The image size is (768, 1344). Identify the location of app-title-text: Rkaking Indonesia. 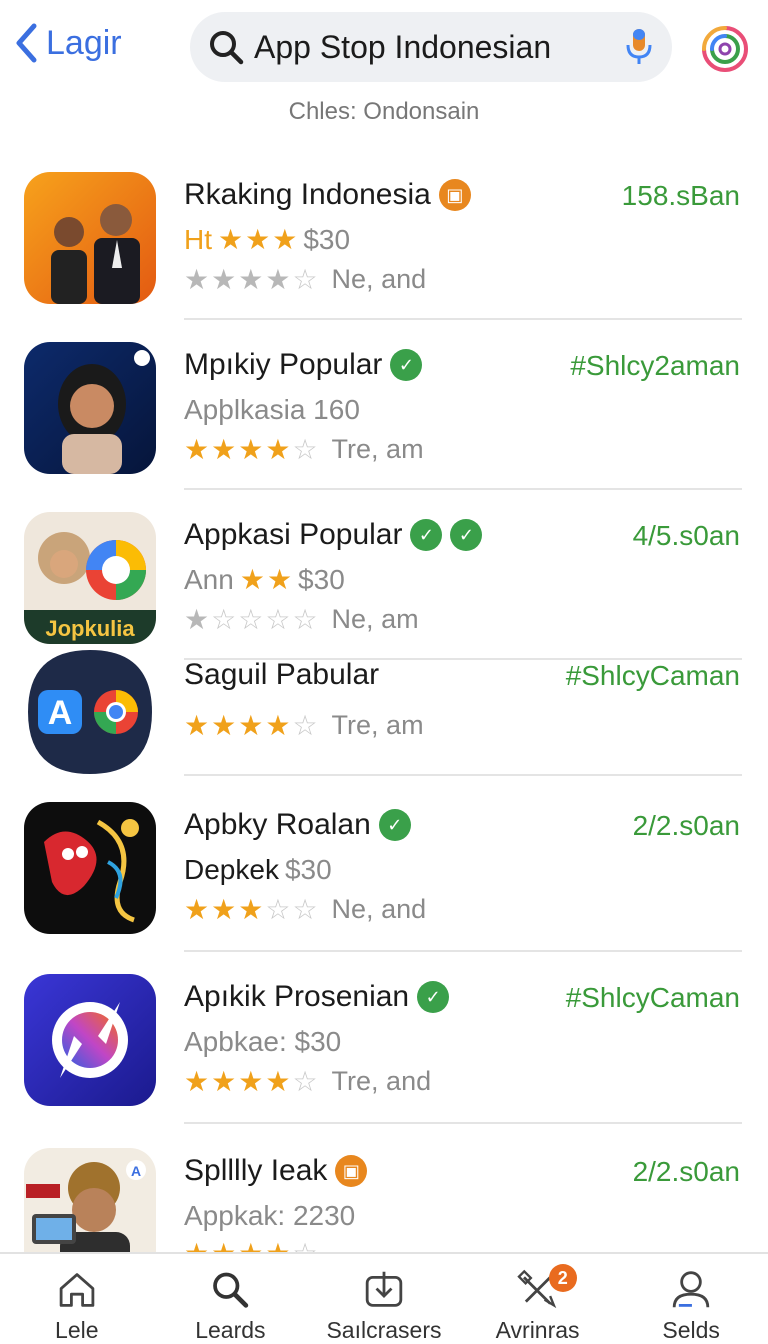
(307, 194).